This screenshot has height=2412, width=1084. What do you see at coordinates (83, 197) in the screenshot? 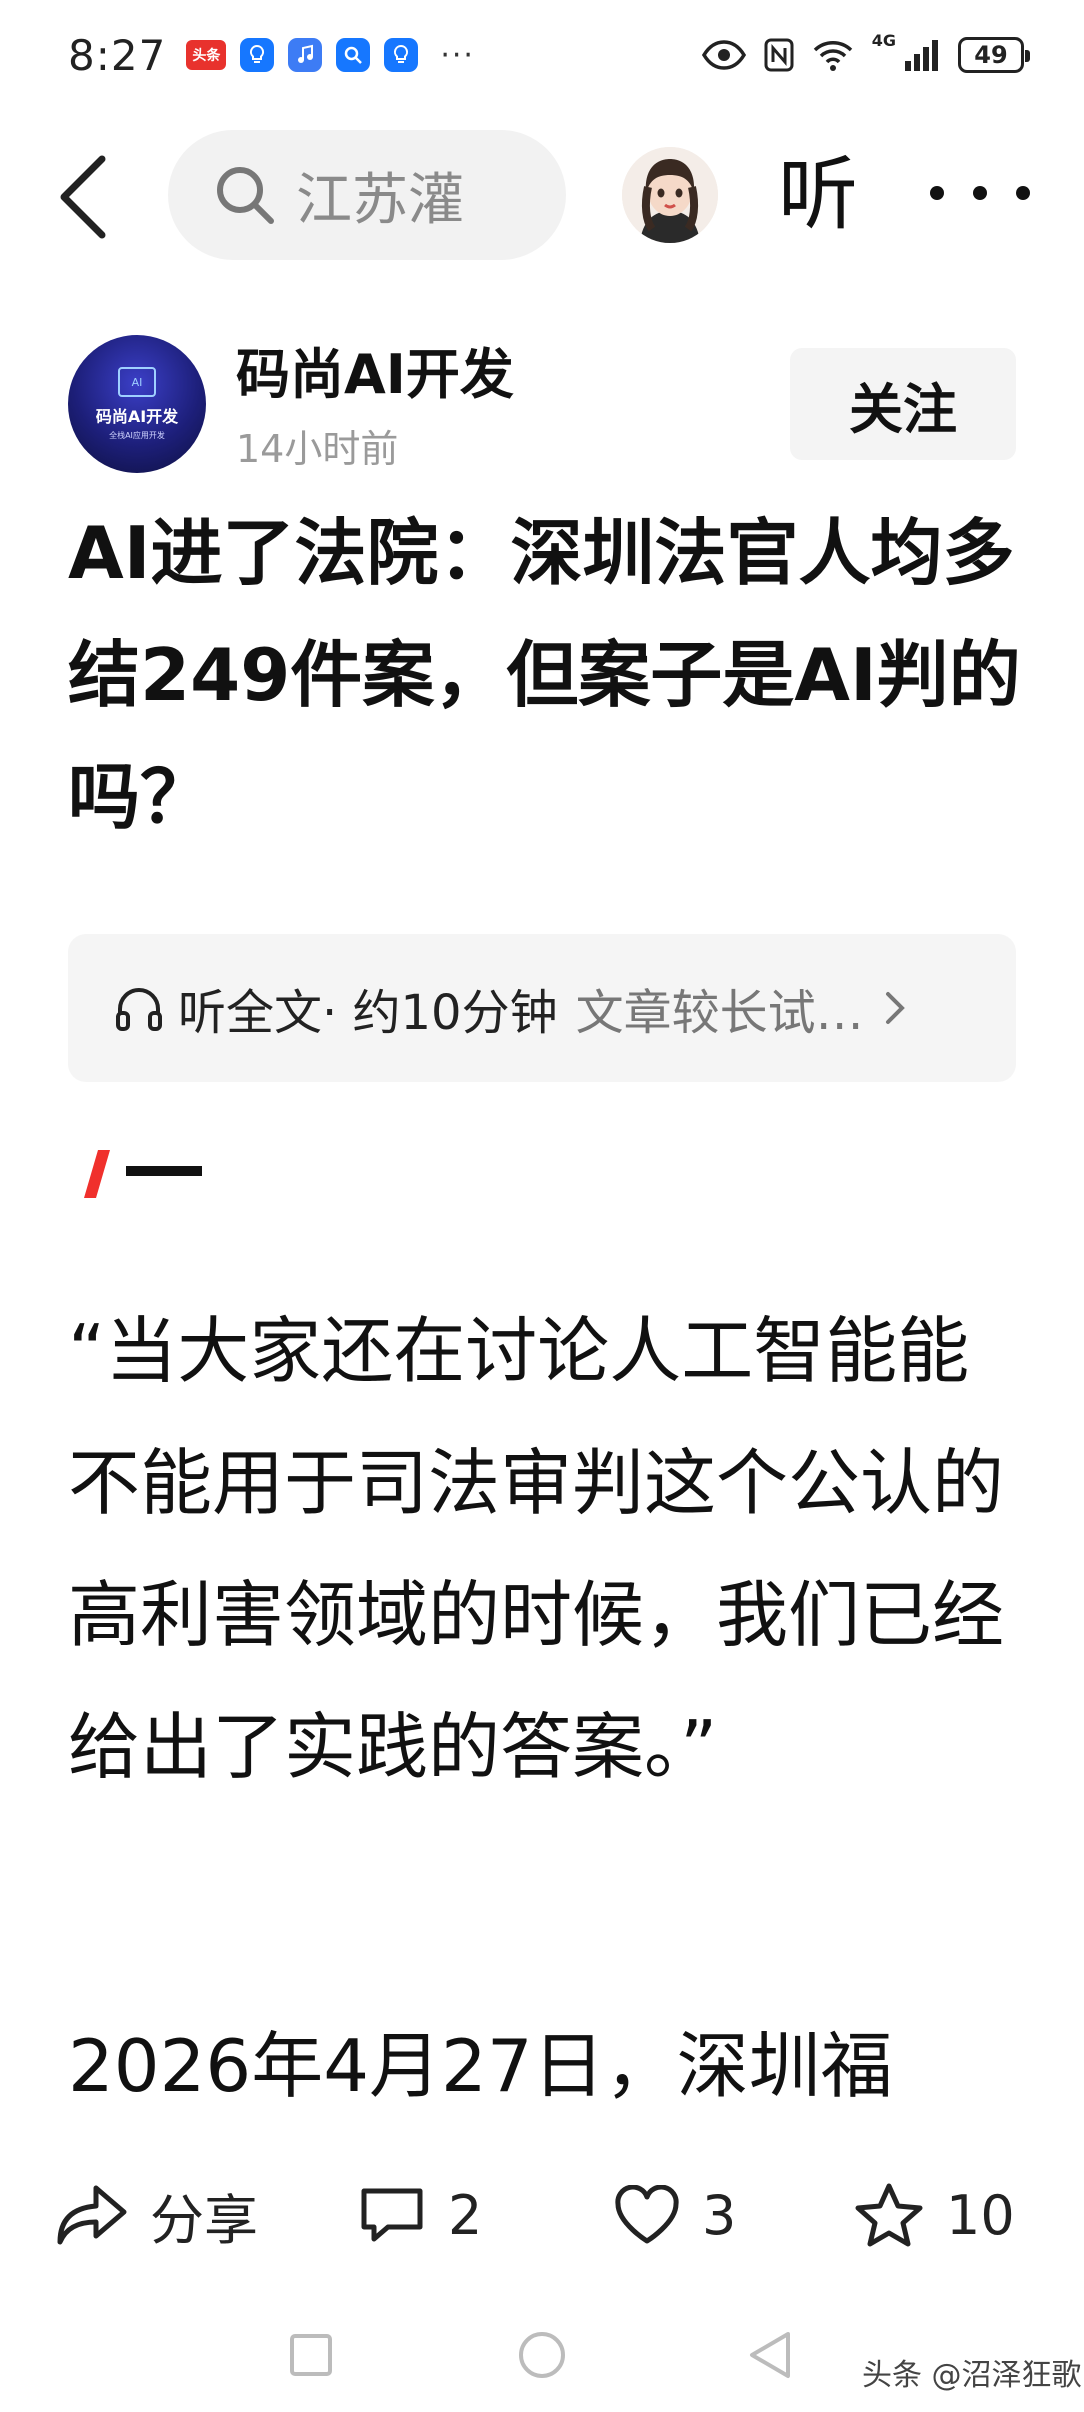
I see `back-icon` at bounding box center [83, 197].